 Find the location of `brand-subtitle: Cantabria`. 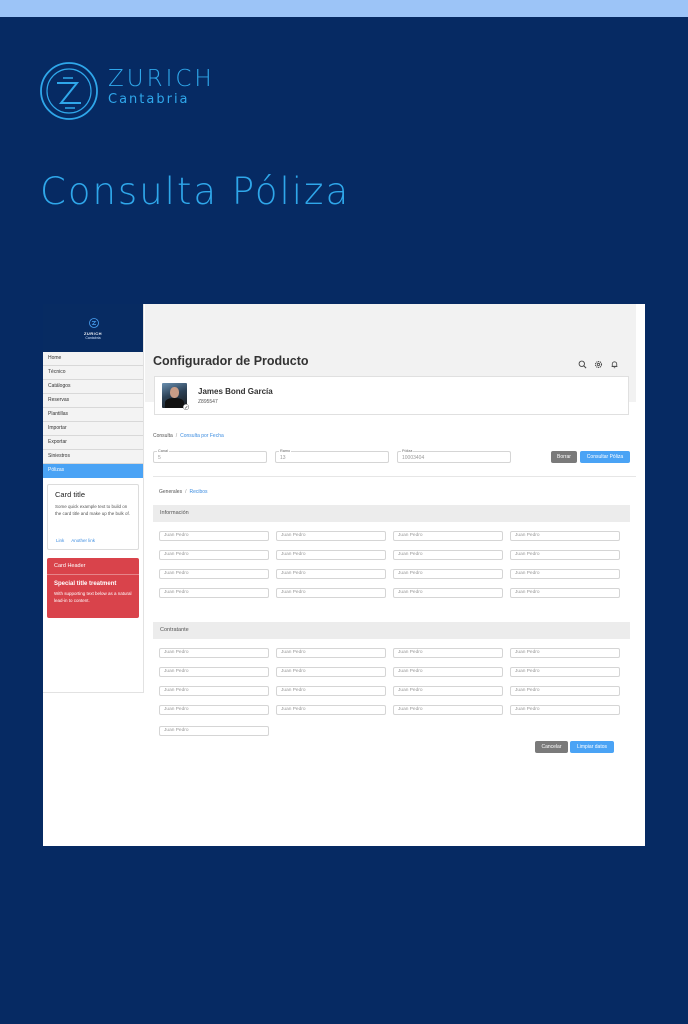

brand-subtitle: Cantabria is located at coordinates (149, 99).